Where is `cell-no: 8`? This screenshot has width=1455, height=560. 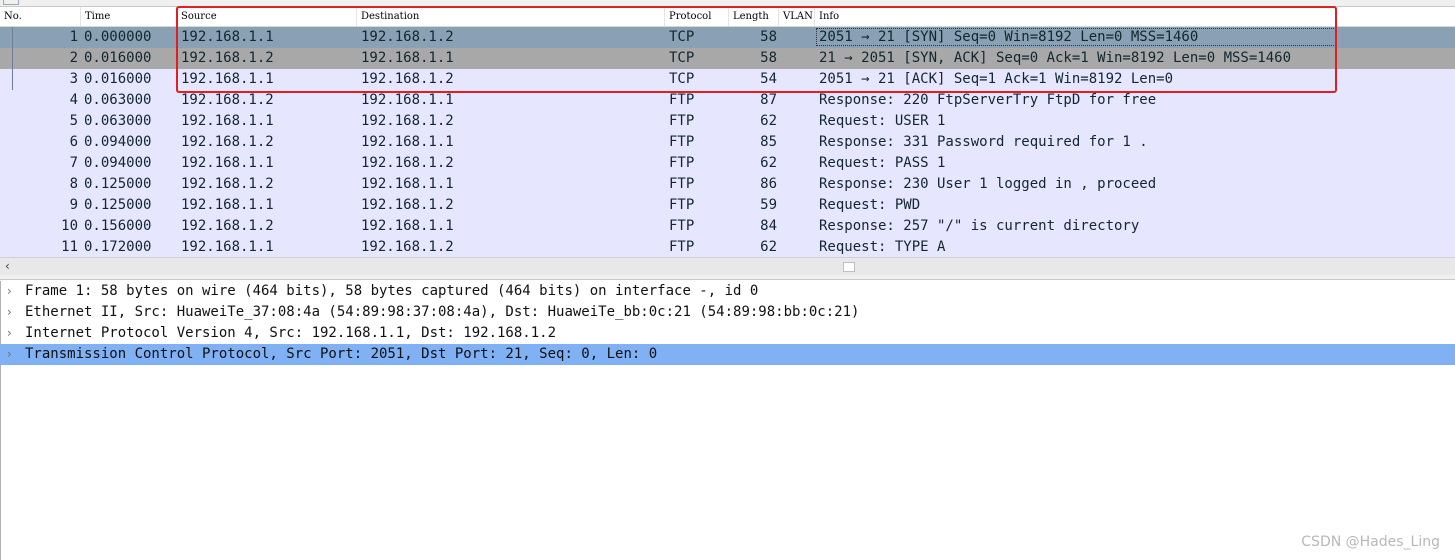 cell-no: 8 is located at coordinates (73, 184).